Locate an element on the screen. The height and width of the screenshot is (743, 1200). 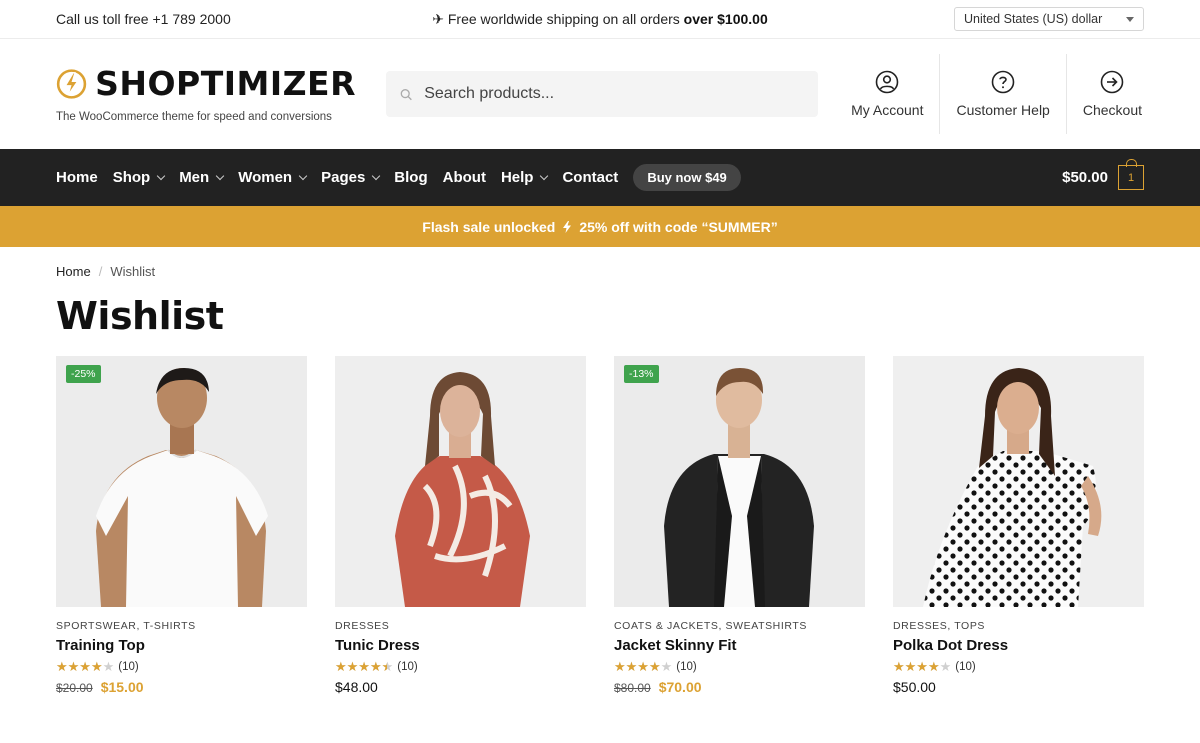
nav-item-contact: Contact is located at coordinates (590, 177).